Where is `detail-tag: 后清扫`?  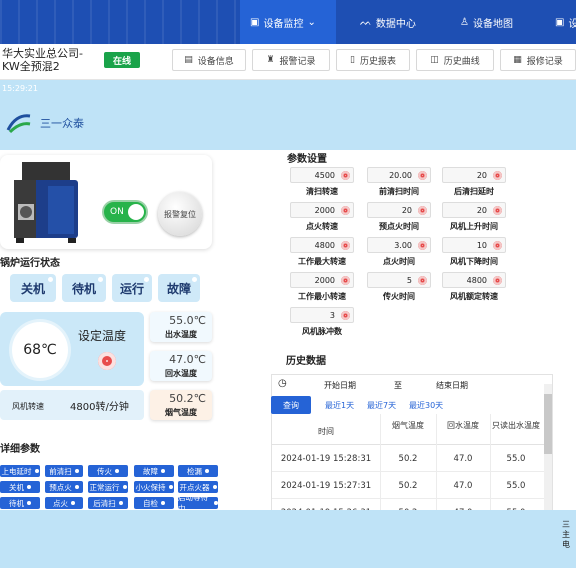 detail-tag: 后清扫 is located at coordinates (108, 503).